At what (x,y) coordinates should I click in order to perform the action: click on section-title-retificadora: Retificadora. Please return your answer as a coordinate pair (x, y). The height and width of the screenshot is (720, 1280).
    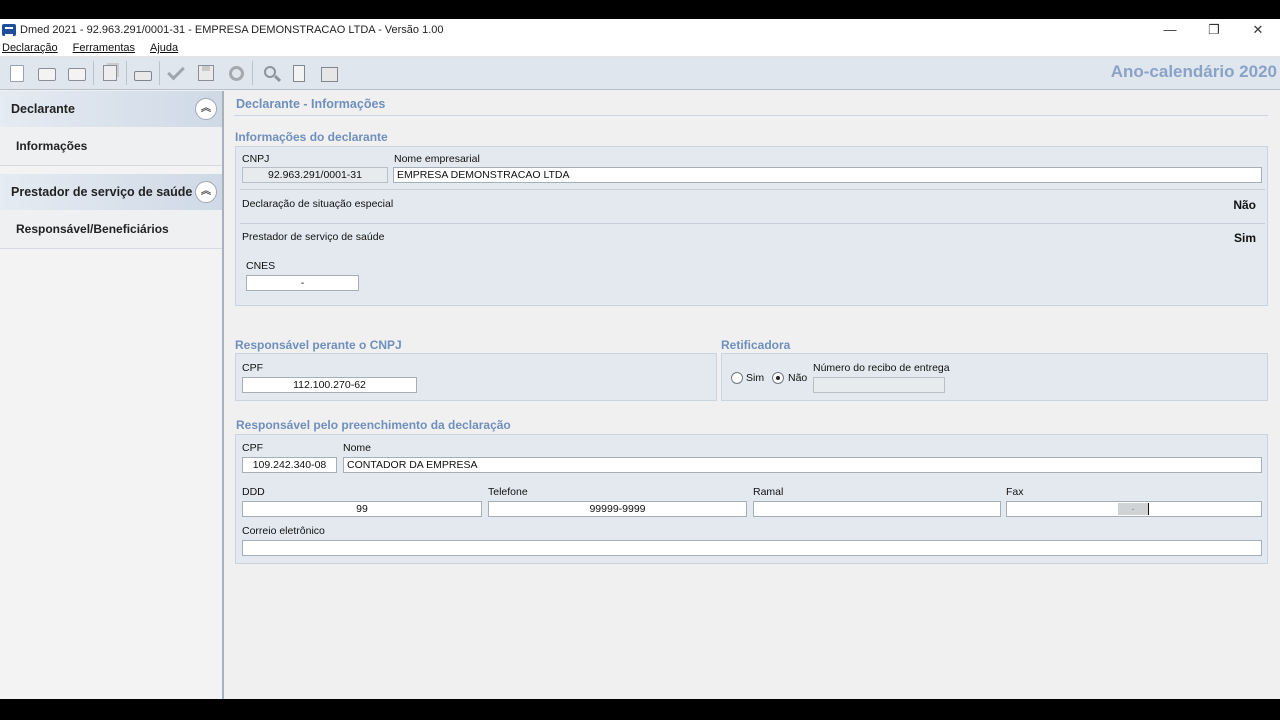
    Looking at the image, I should click on (756, 345).